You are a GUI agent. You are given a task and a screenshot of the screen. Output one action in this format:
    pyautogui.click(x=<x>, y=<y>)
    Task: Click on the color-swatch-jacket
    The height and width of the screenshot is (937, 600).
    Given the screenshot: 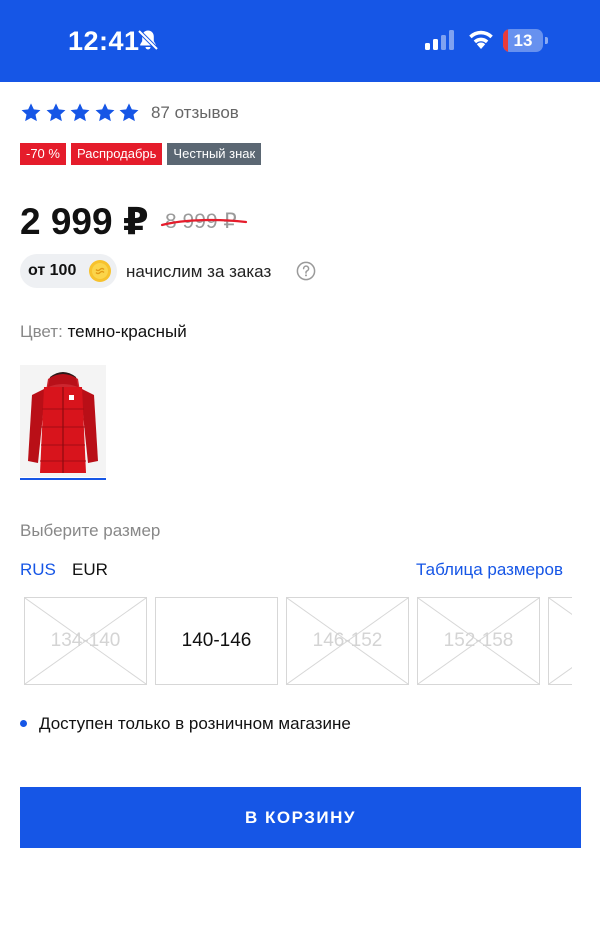 What is the action you would take?
    pyautogui.click(x=63, y=421)
    